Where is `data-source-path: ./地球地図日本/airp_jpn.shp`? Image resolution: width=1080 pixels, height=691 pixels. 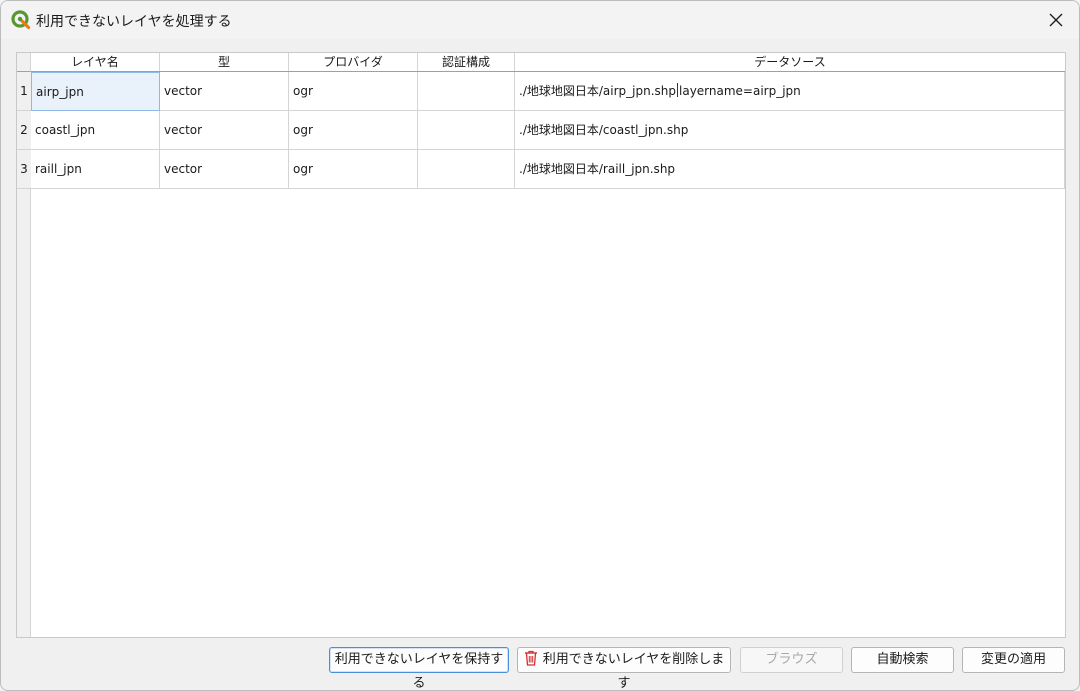
data-source-path: ./地球地図日本/airp_jpn.shp is located at coordinates (597, 91).